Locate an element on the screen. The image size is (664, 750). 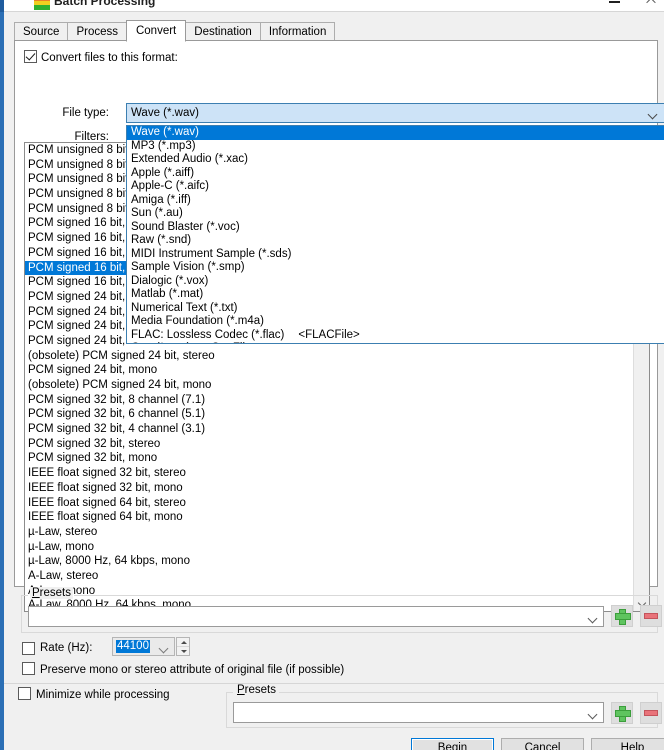
dropdown-option-name: MIDI Instrument Sample (*.sds) is located at coordinates (211, 253).